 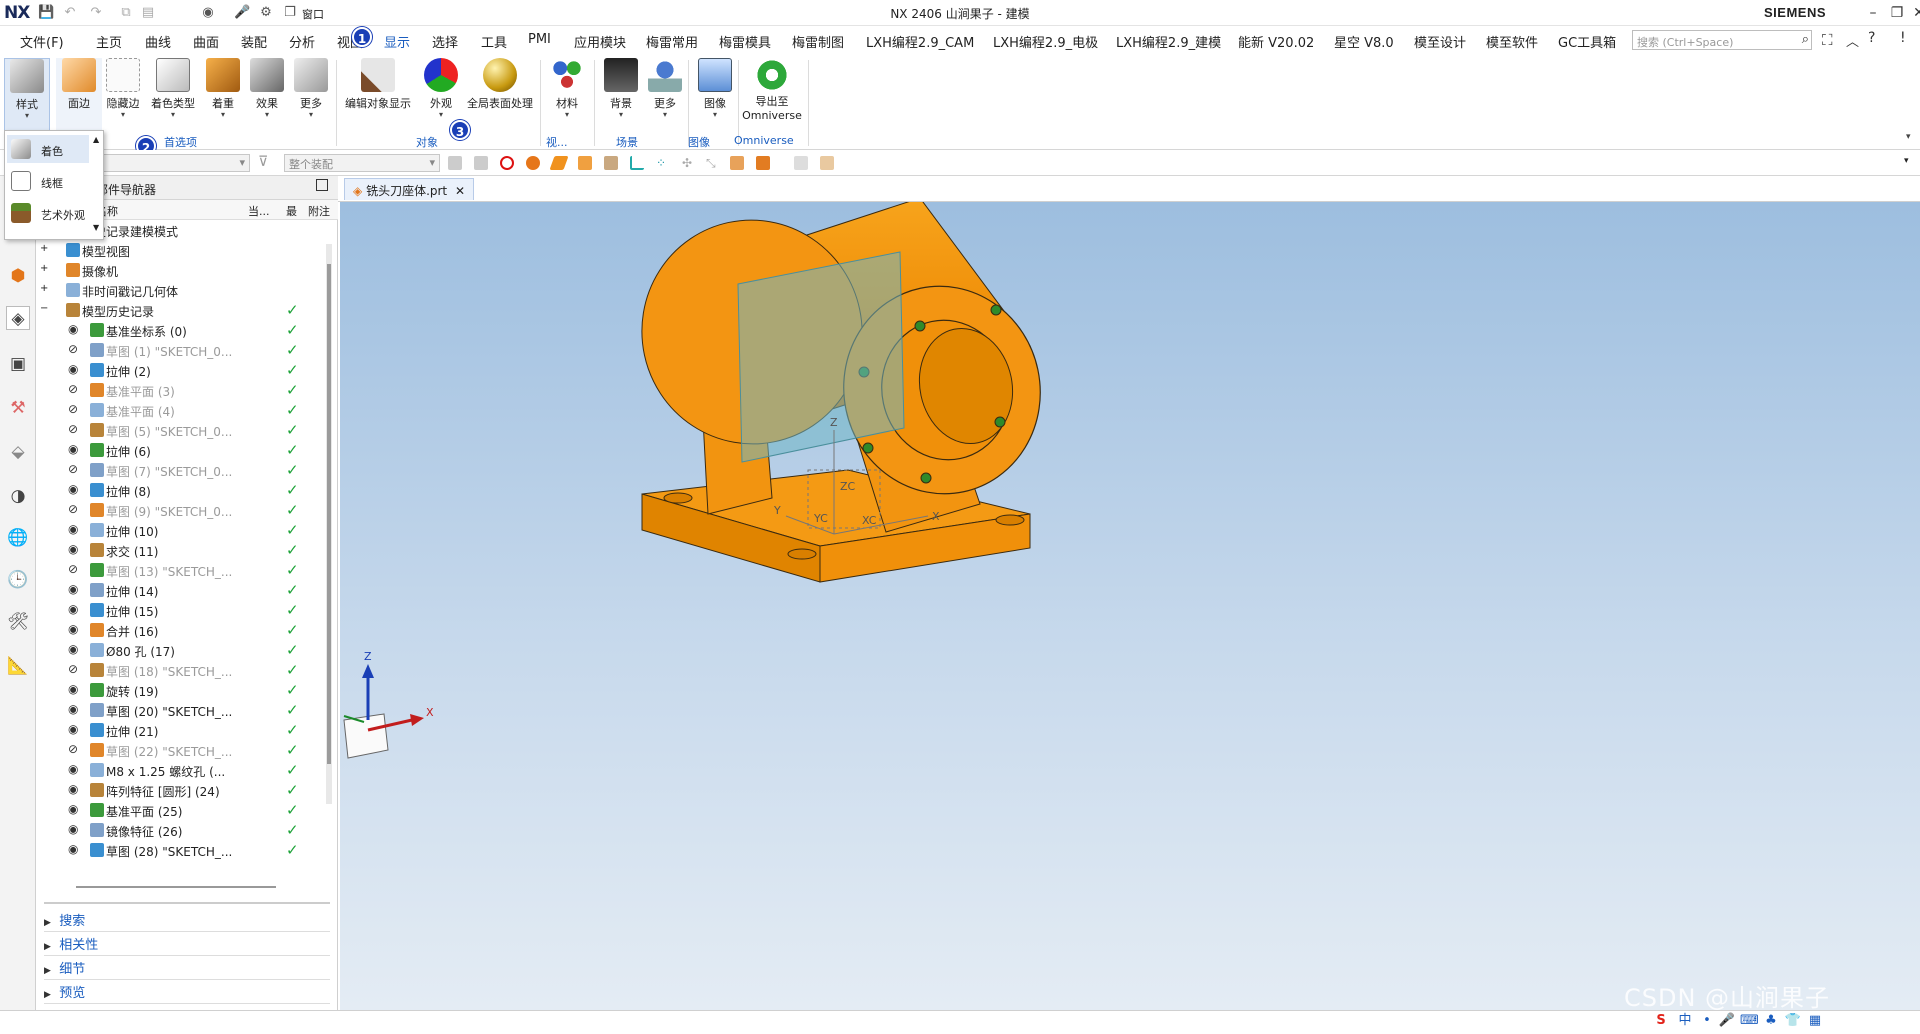 I want to click on constraint-navigator-icon: ⚒, so click(x=18, y=408).